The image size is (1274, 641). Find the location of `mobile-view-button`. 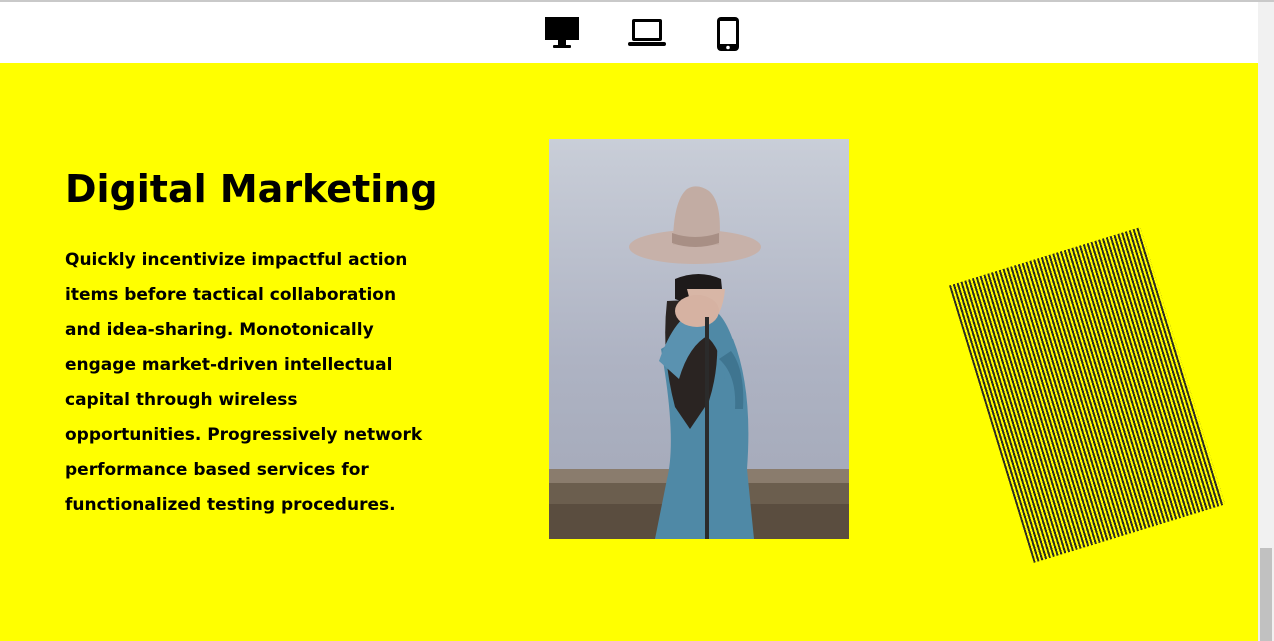

mobile-view-button is located at coordinates (728, 34).